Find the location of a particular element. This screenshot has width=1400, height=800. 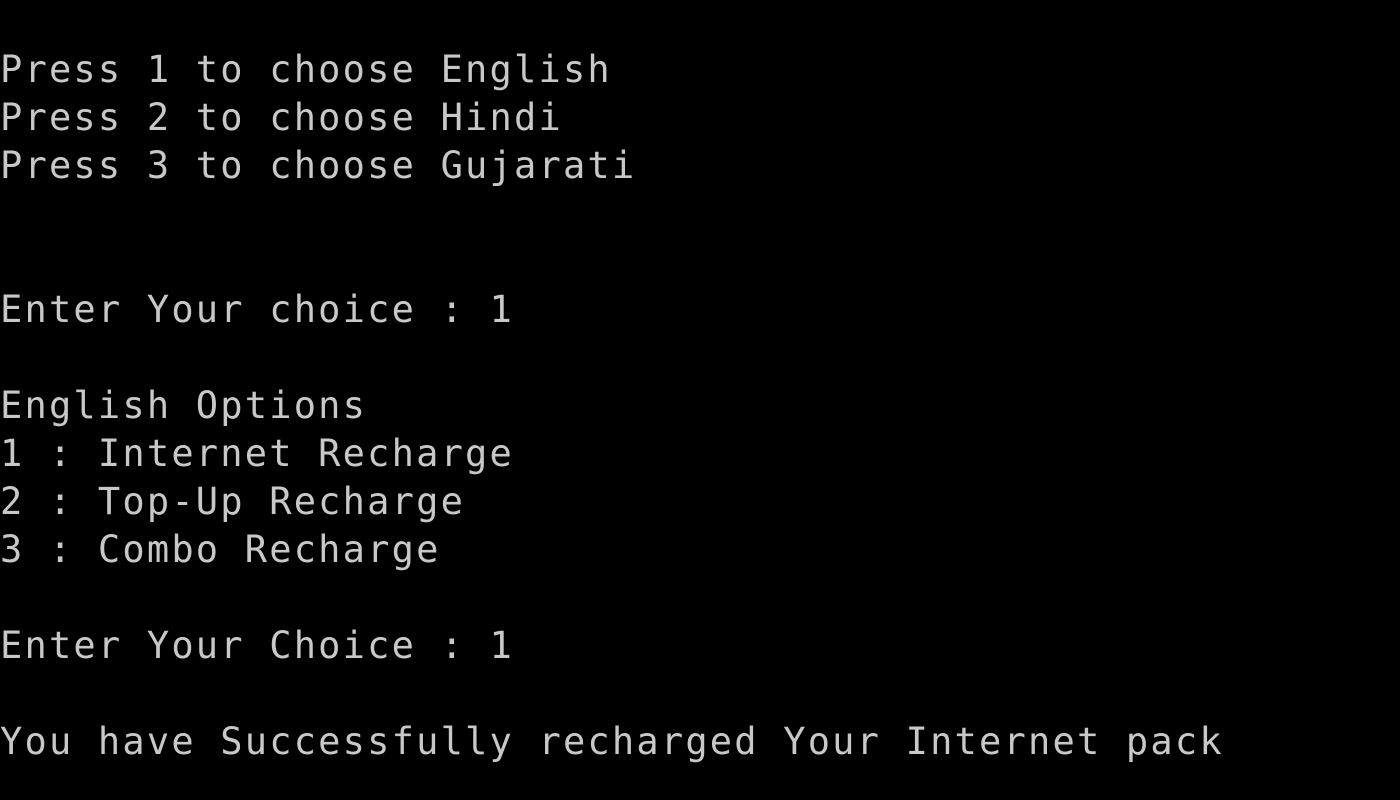

option-choice-prompt: Enter Your Choice : 1 is located at coordinates (257, 645).